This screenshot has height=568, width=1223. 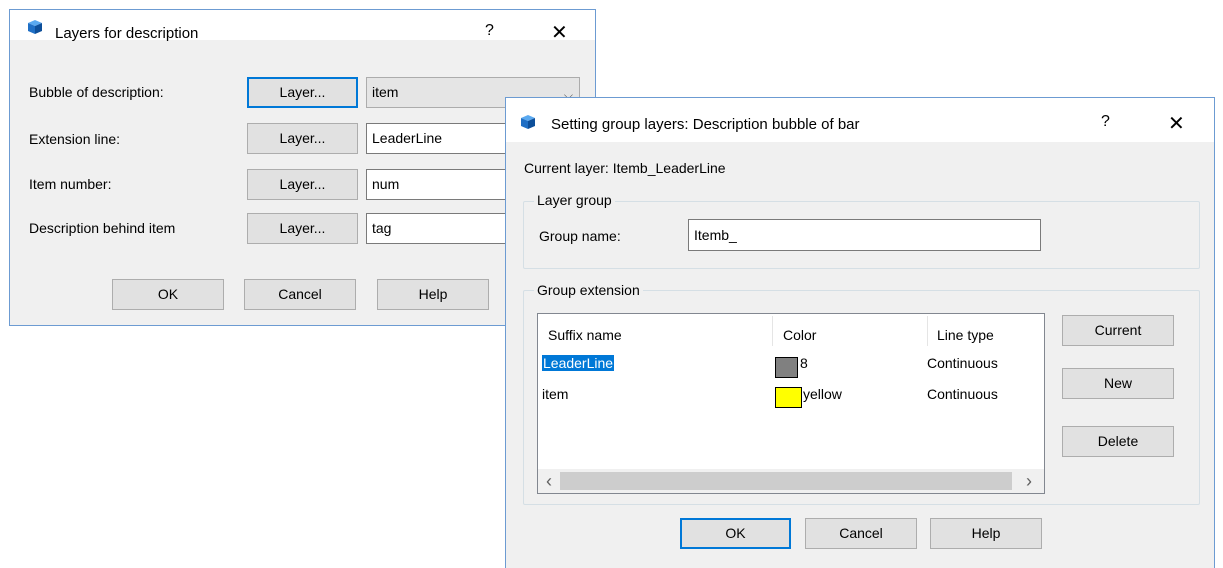 What do you see at coordinates (804, 363) in the screenshot?
I see `color-name-cell: 8` at bounding box center [804, 363].